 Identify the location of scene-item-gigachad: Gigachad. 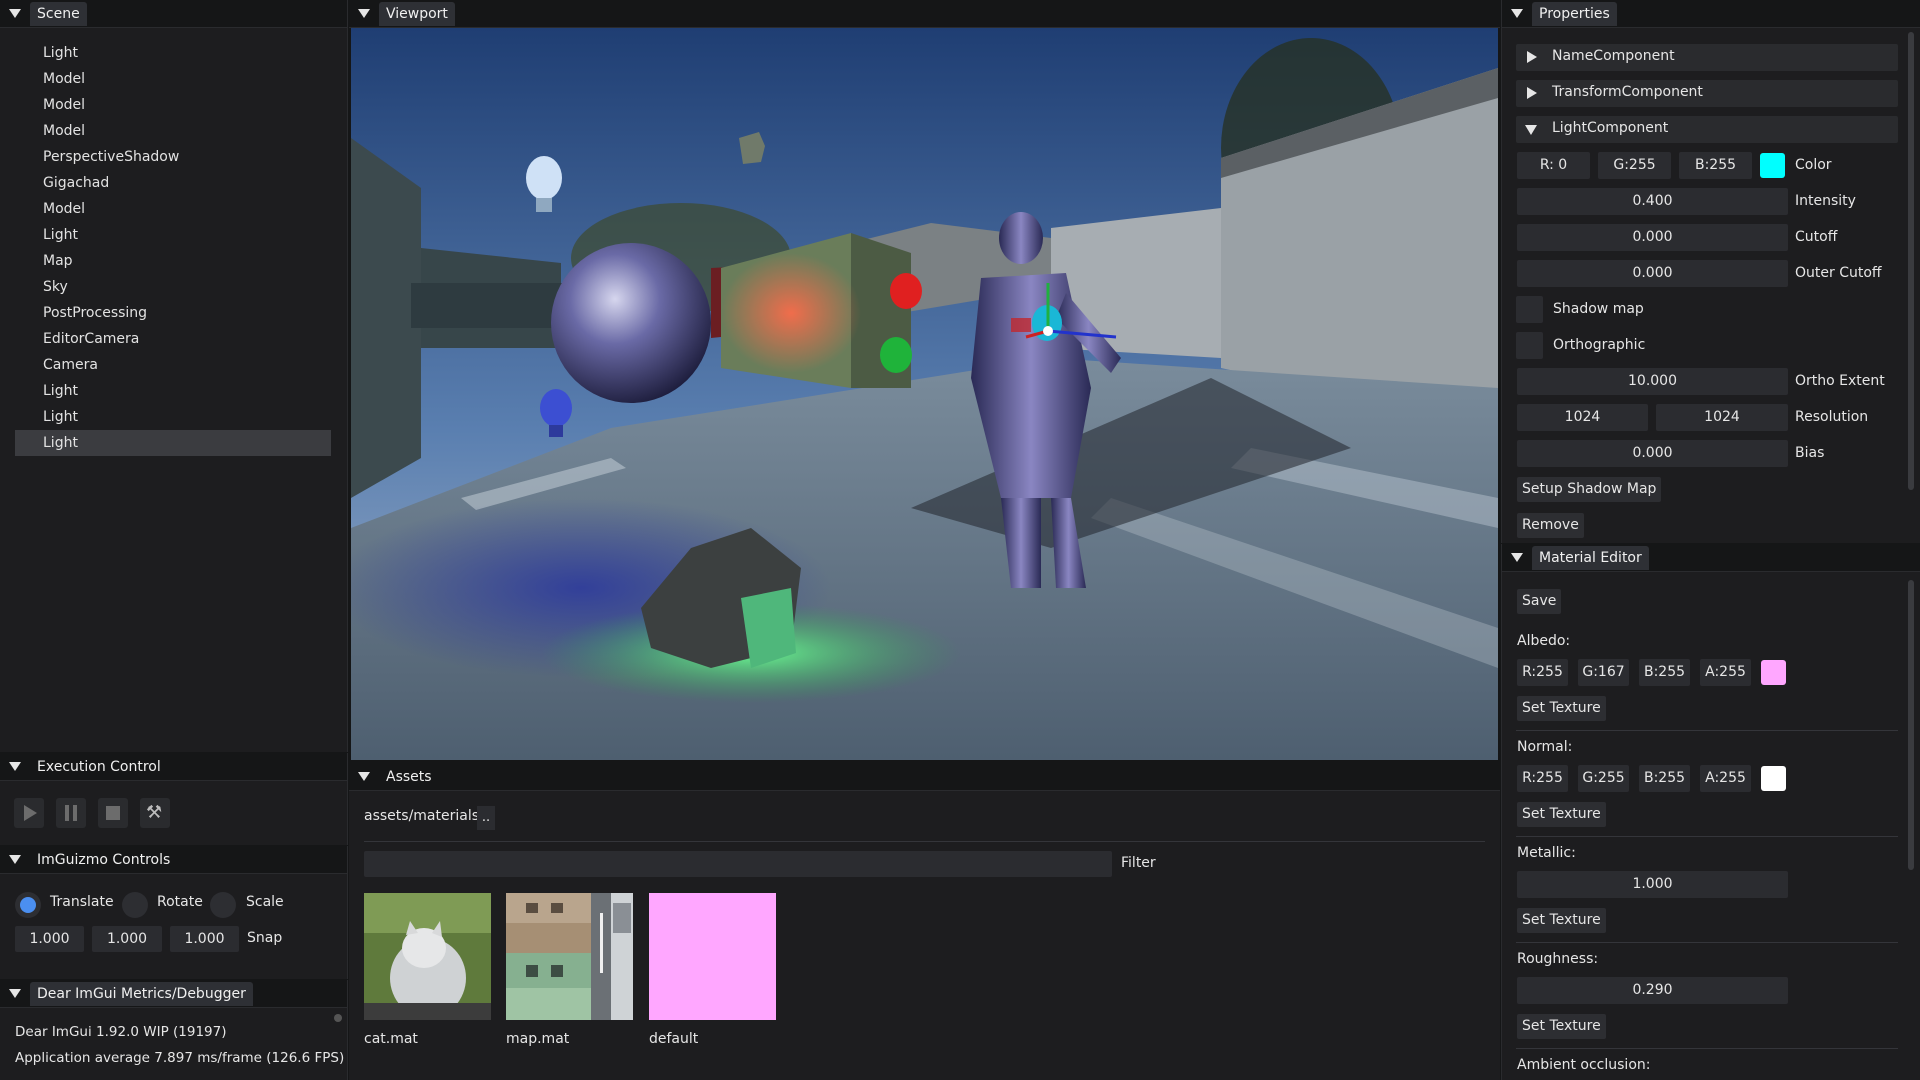
(173, 183).